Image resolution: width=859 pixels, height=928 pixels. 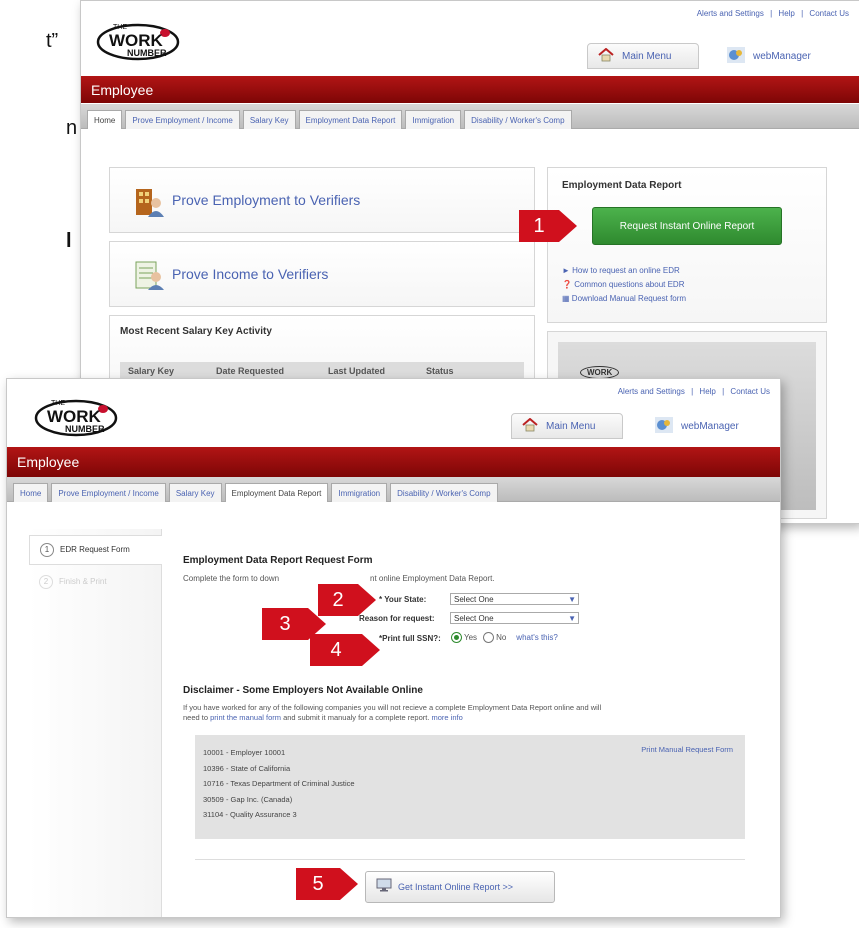 I want to click on get-instant-report-button: Get Instant Online Report >>, so click(x=460, y=887).